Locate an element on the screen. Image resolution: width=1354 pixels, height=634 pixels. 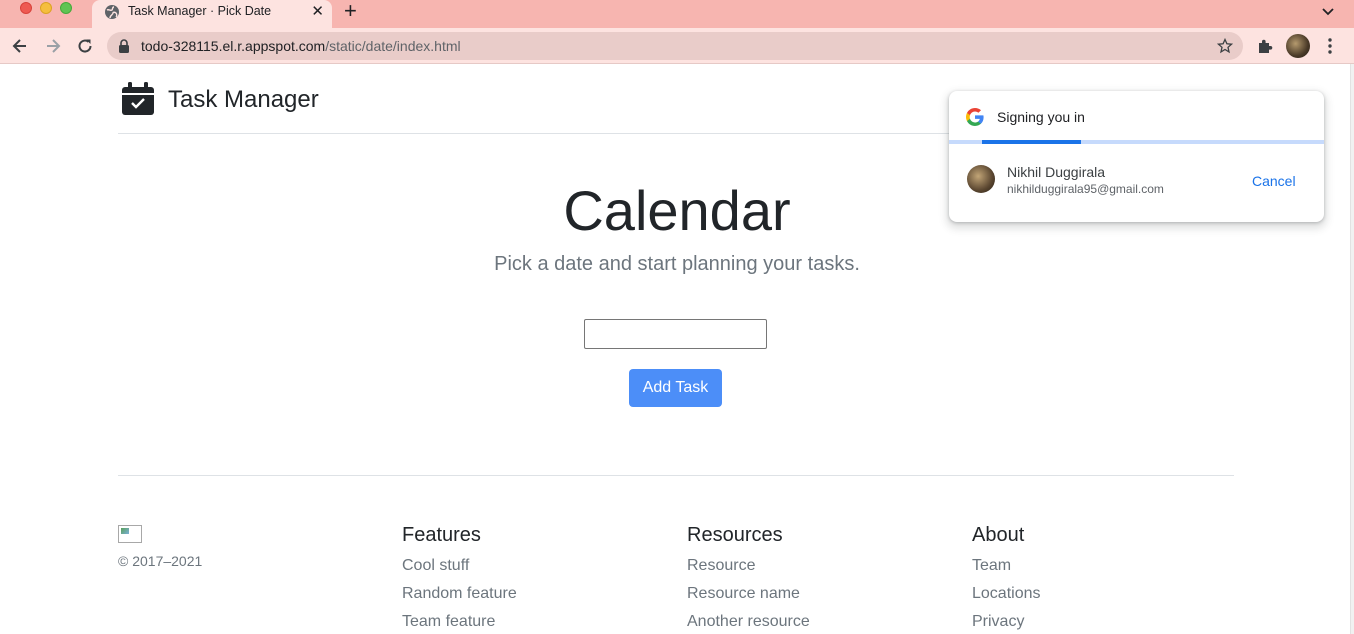
url-host: todo-328115.el.r.appspot.com is located at coordinates (233, 46).